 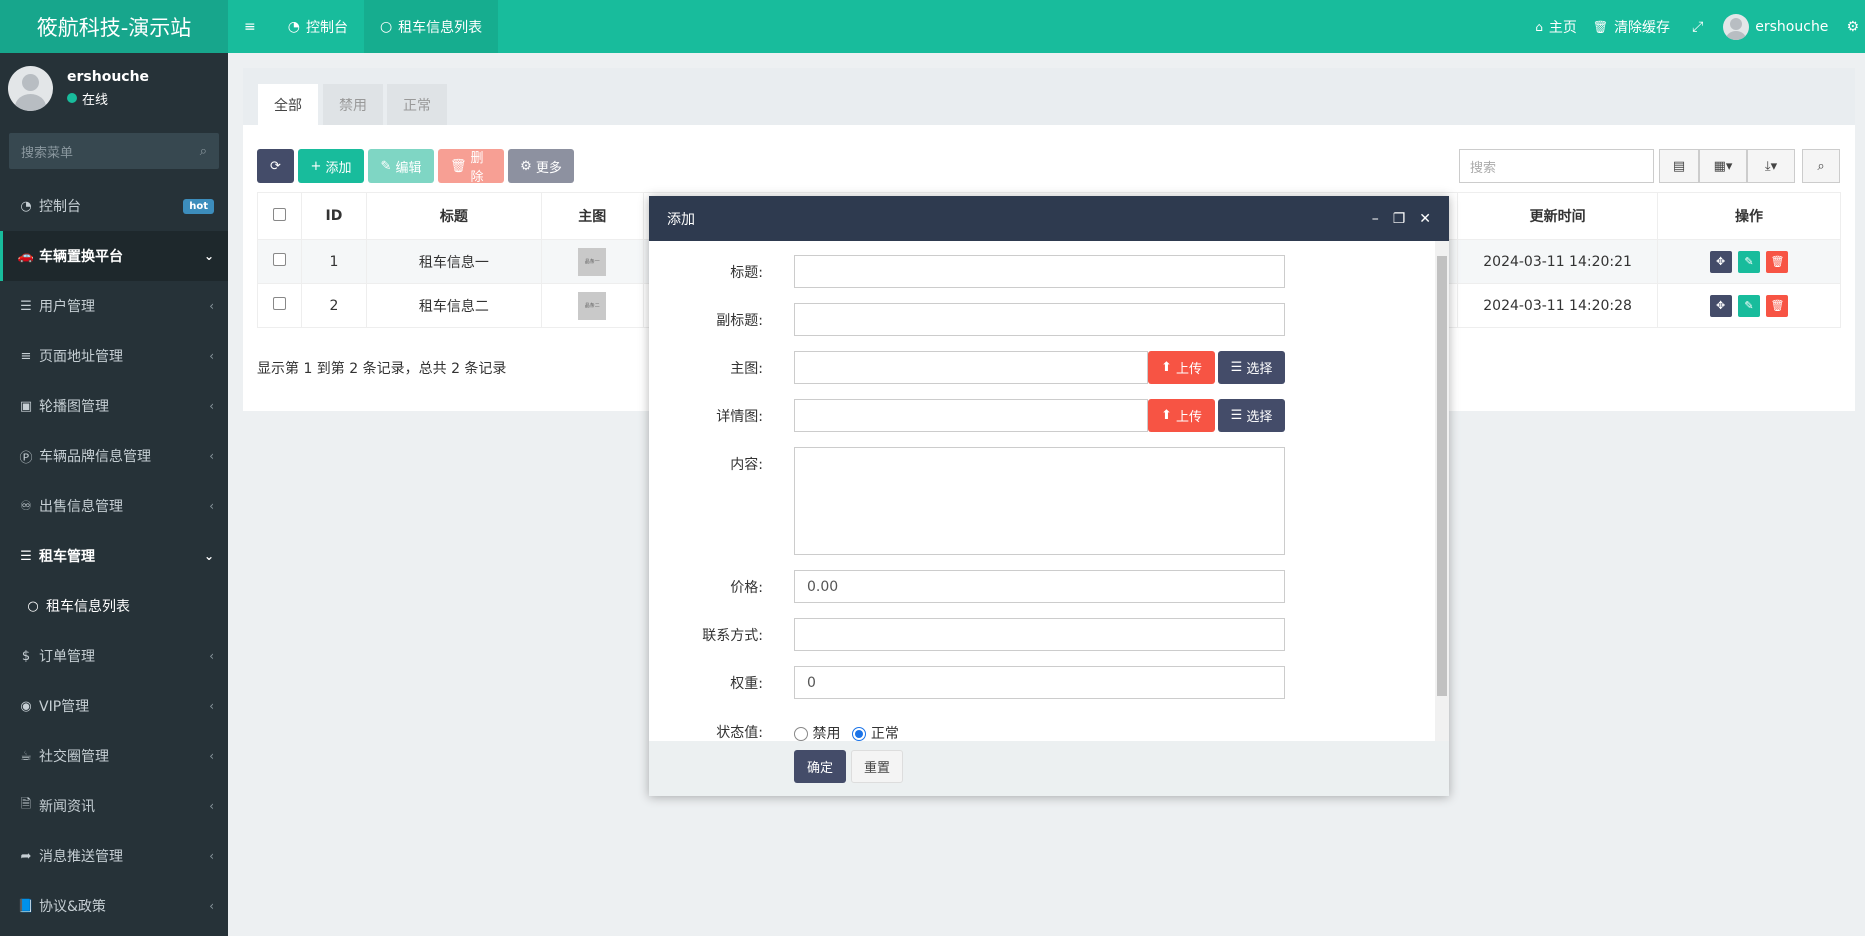 I want to click on add-button: + 添加, so click(x=331, y=166).